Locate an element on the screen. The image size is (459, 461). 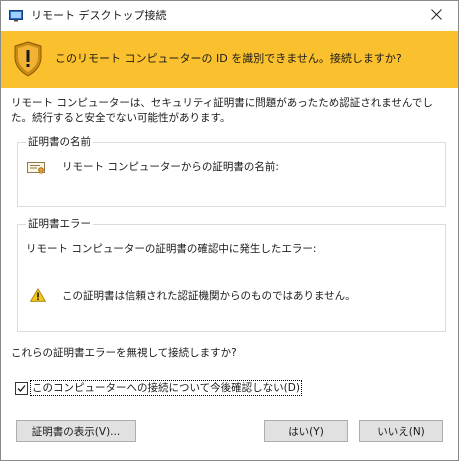
certificate-name-label: リモート コンピューターからの証明書の名前: is located at coordinates (170, 167).